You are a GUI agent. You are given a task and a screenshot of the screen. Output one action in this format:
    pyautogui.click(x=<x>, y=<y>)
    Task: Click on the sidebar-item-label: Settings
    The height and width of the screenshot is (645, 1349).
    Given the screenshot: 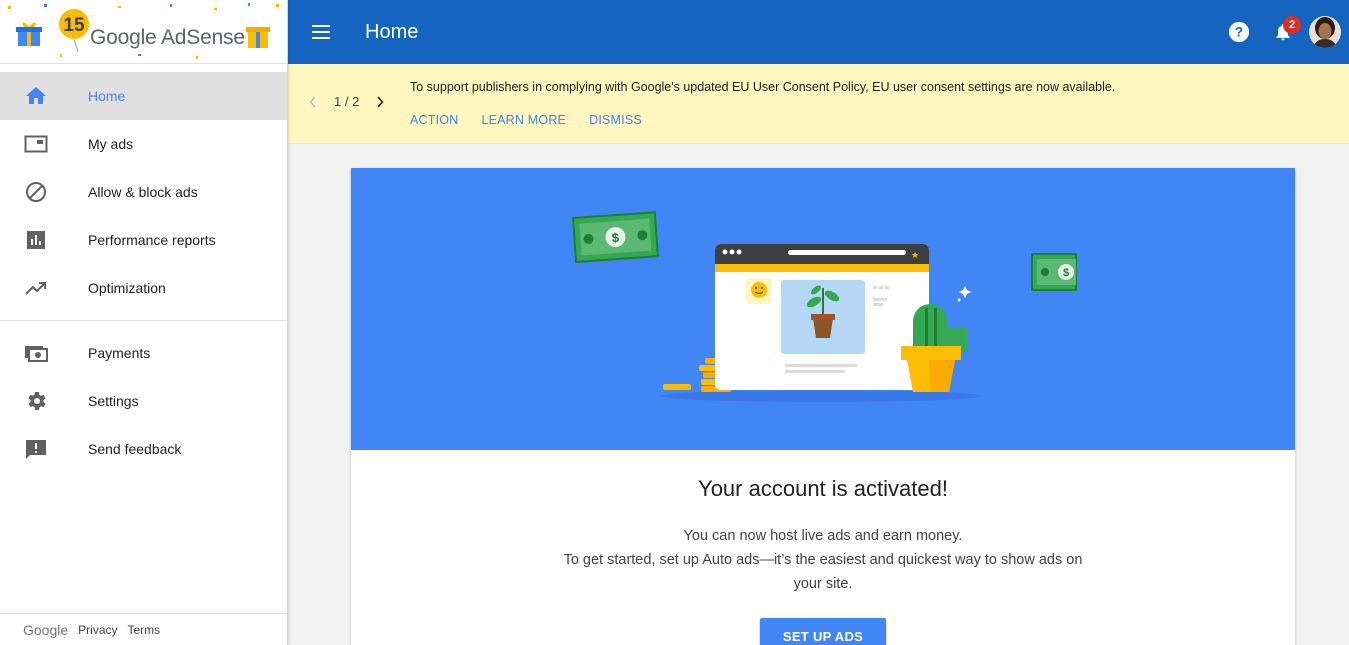 What is the action you would take?
    pyautogui.click(x=113, y=401)
    